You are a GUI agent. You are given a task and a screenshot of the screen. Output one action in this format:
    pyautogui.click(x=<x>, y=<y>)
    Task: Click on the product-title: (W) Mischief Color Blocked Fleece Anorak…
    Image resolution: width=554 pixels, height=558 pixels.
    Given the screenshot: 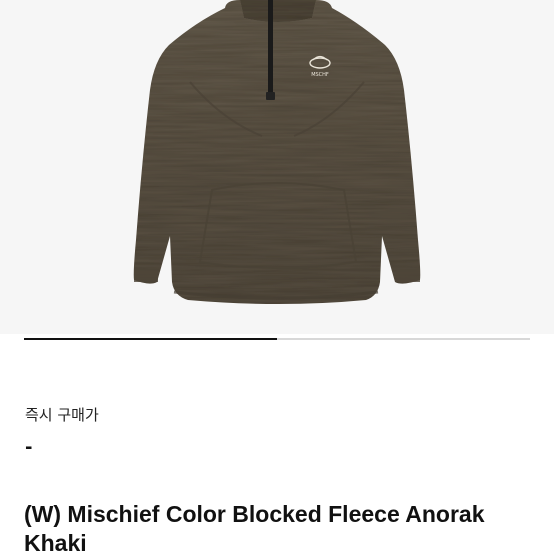 What is the action you would take?
    pyautogui.click(x=254, y=528)
    